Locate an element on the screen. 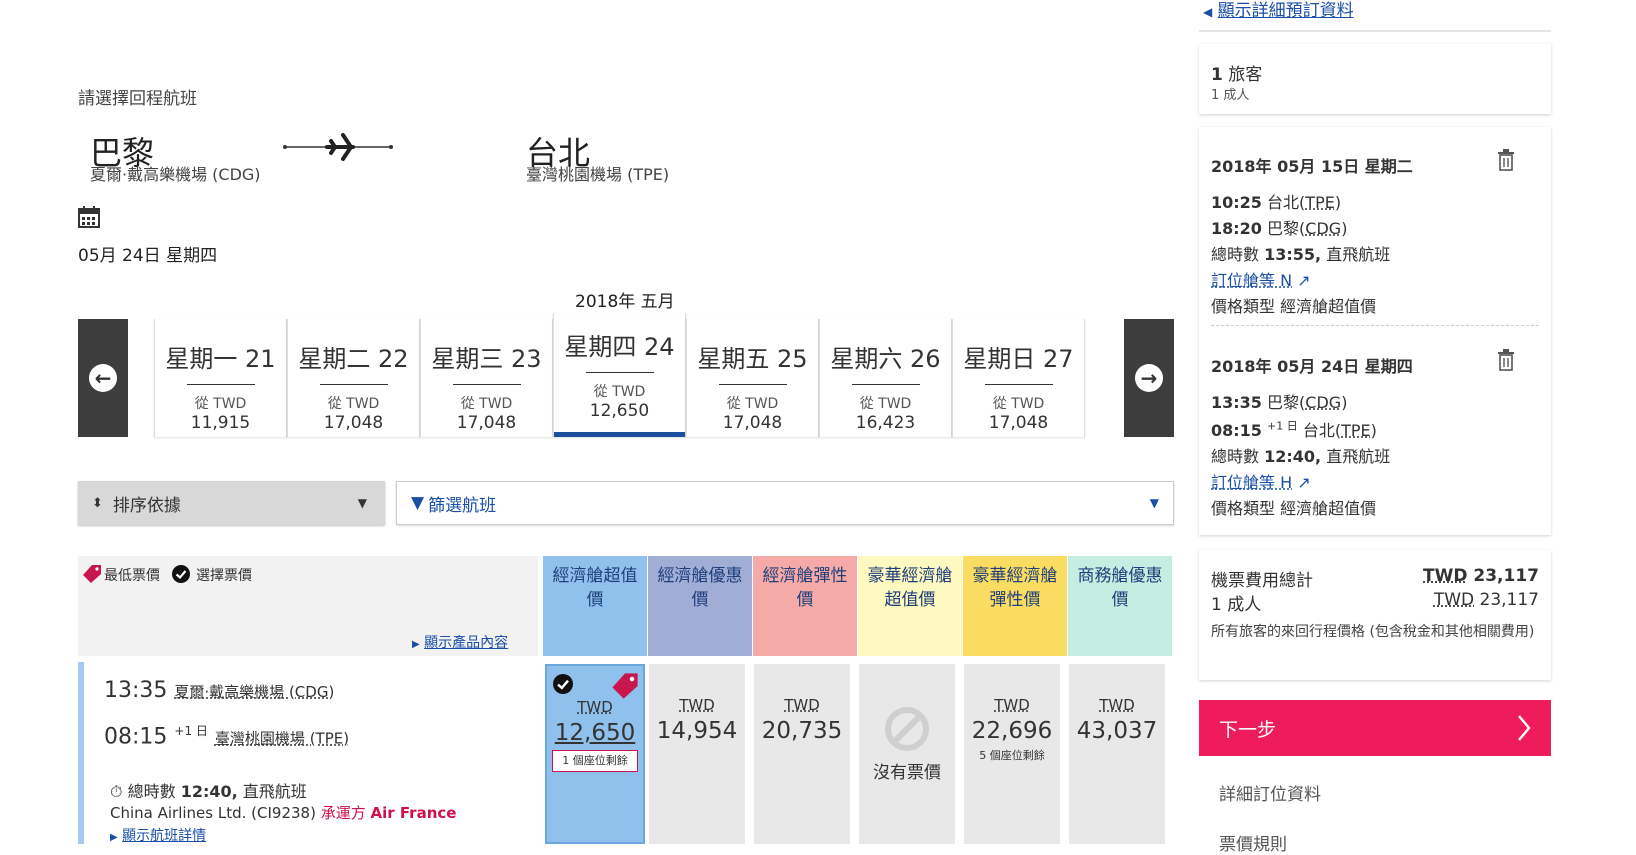 This screenshot has height=855, width=1636. booking-class-label: 訂位艙等 N is located at coordinates (1252, 280).